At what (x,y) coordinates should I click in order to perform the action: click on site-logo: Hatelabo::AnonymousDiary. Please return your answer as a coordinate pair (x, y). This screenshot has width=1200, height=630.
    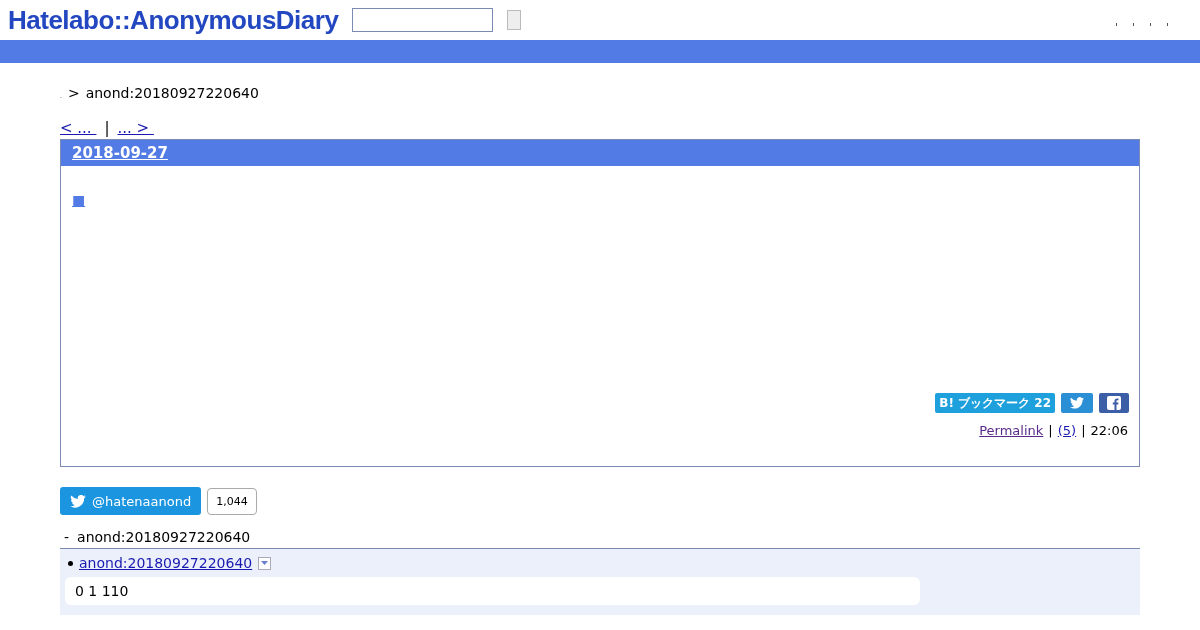
    Looking at the image, I should click on (173, 20).